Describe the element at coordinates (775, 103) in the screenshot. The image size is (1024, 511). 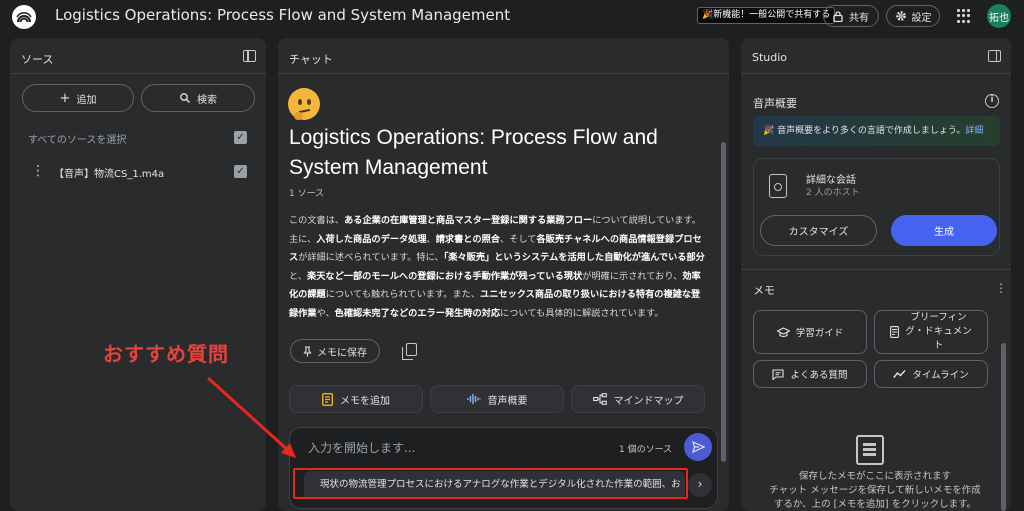
I see `audio-overview-section-title: 音声概要` at that location.